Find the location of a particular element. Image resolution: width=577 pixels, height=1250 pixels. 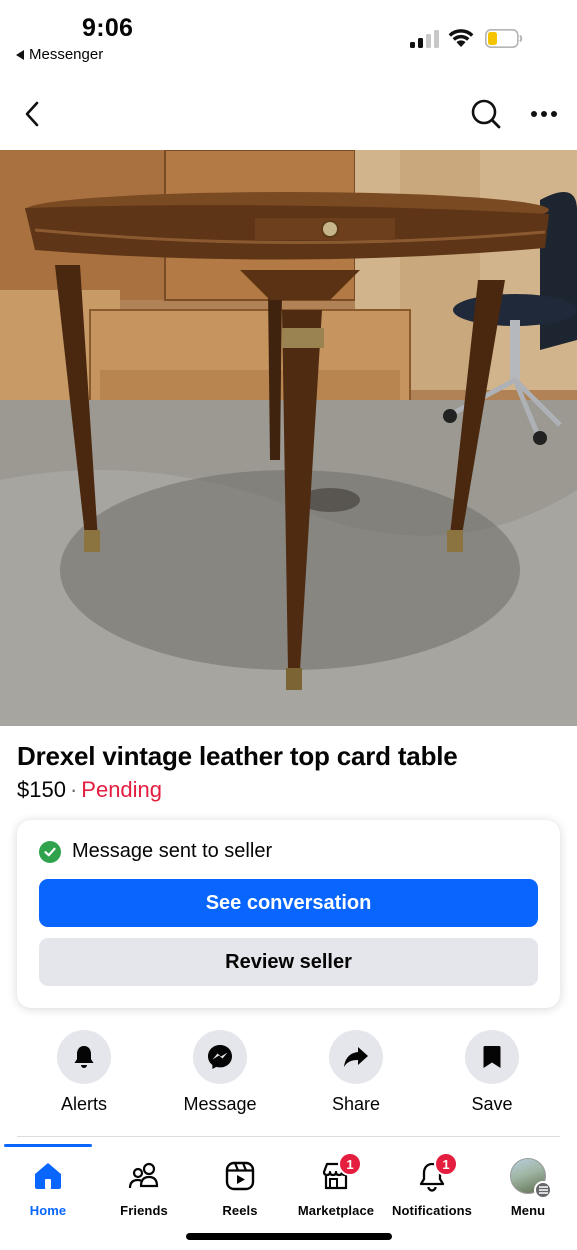

marketplace-icon: 1 is located at coordinates (339, 1174).